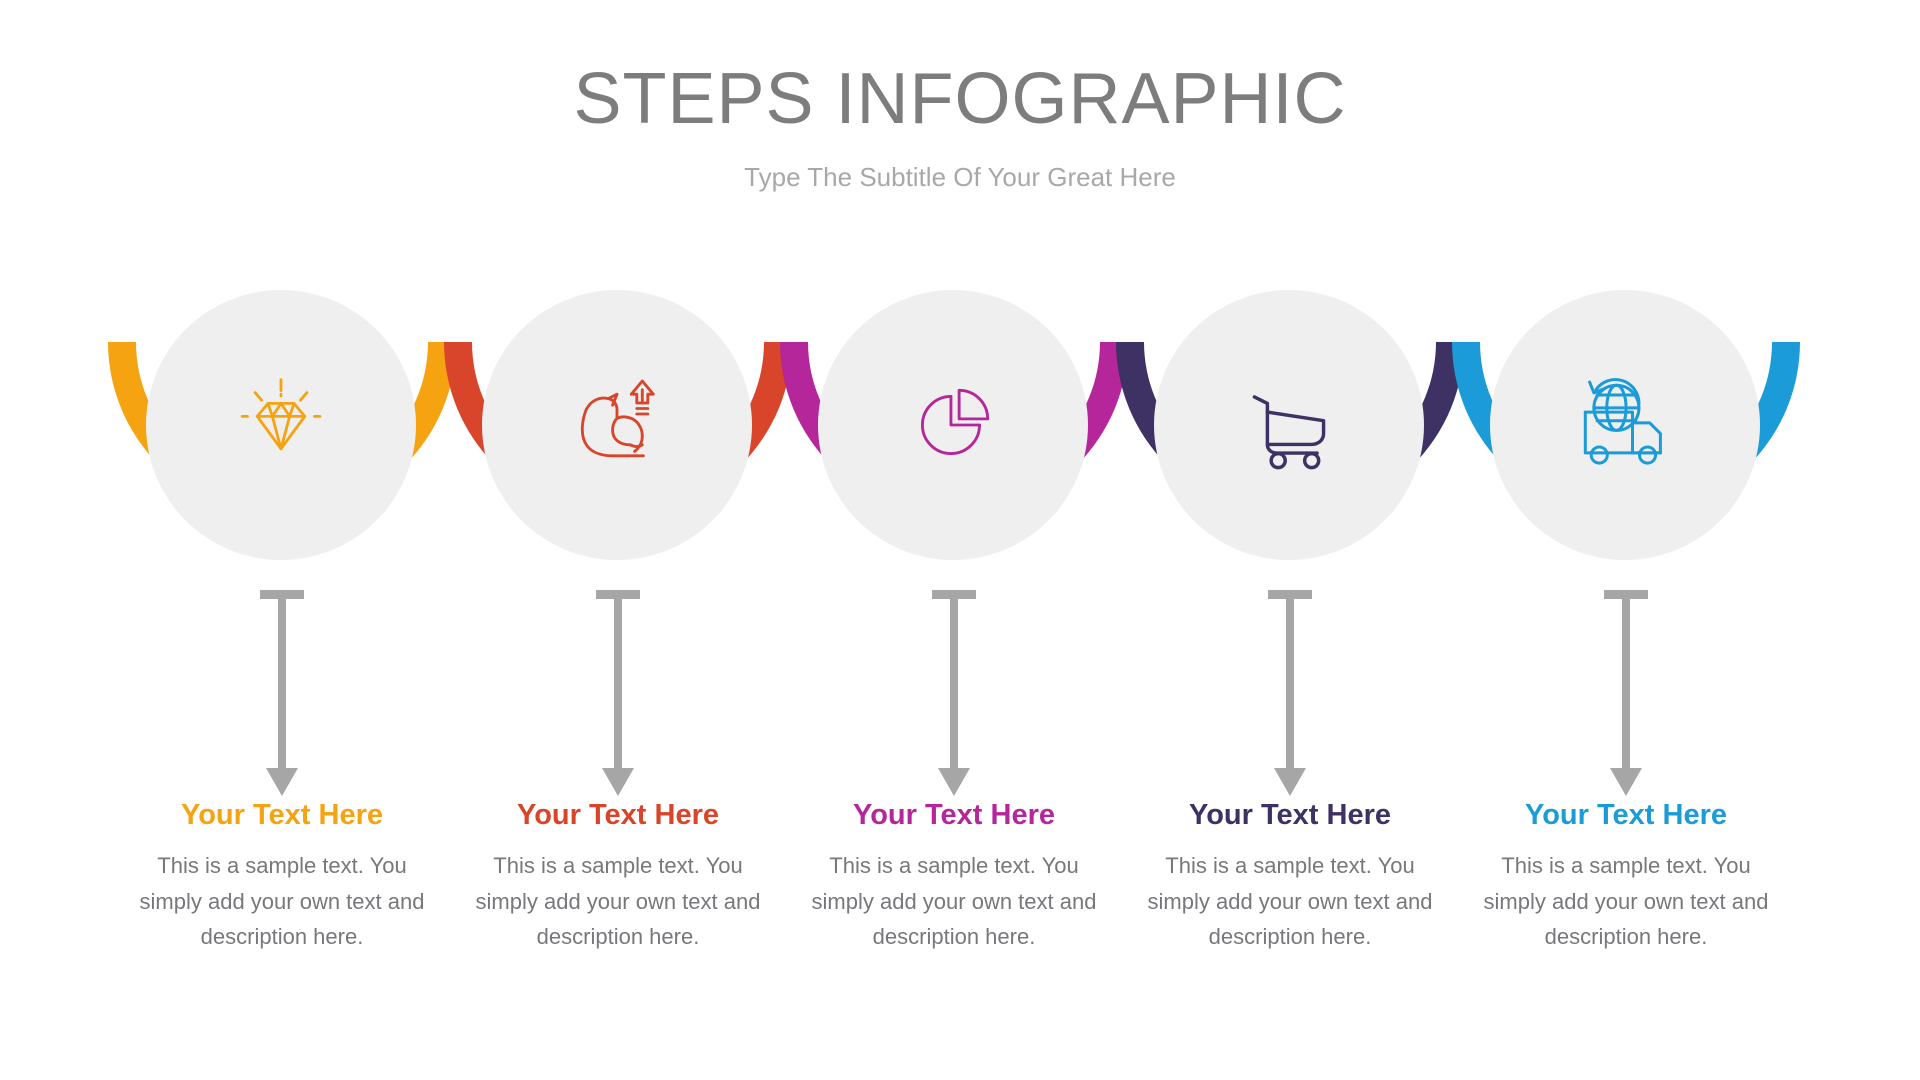 This screenshot has height=1080, width=1920. Describe the element at coordinates (954, 815) in the screenshot. I see `step-heading-3: Your Text Here` at that location.